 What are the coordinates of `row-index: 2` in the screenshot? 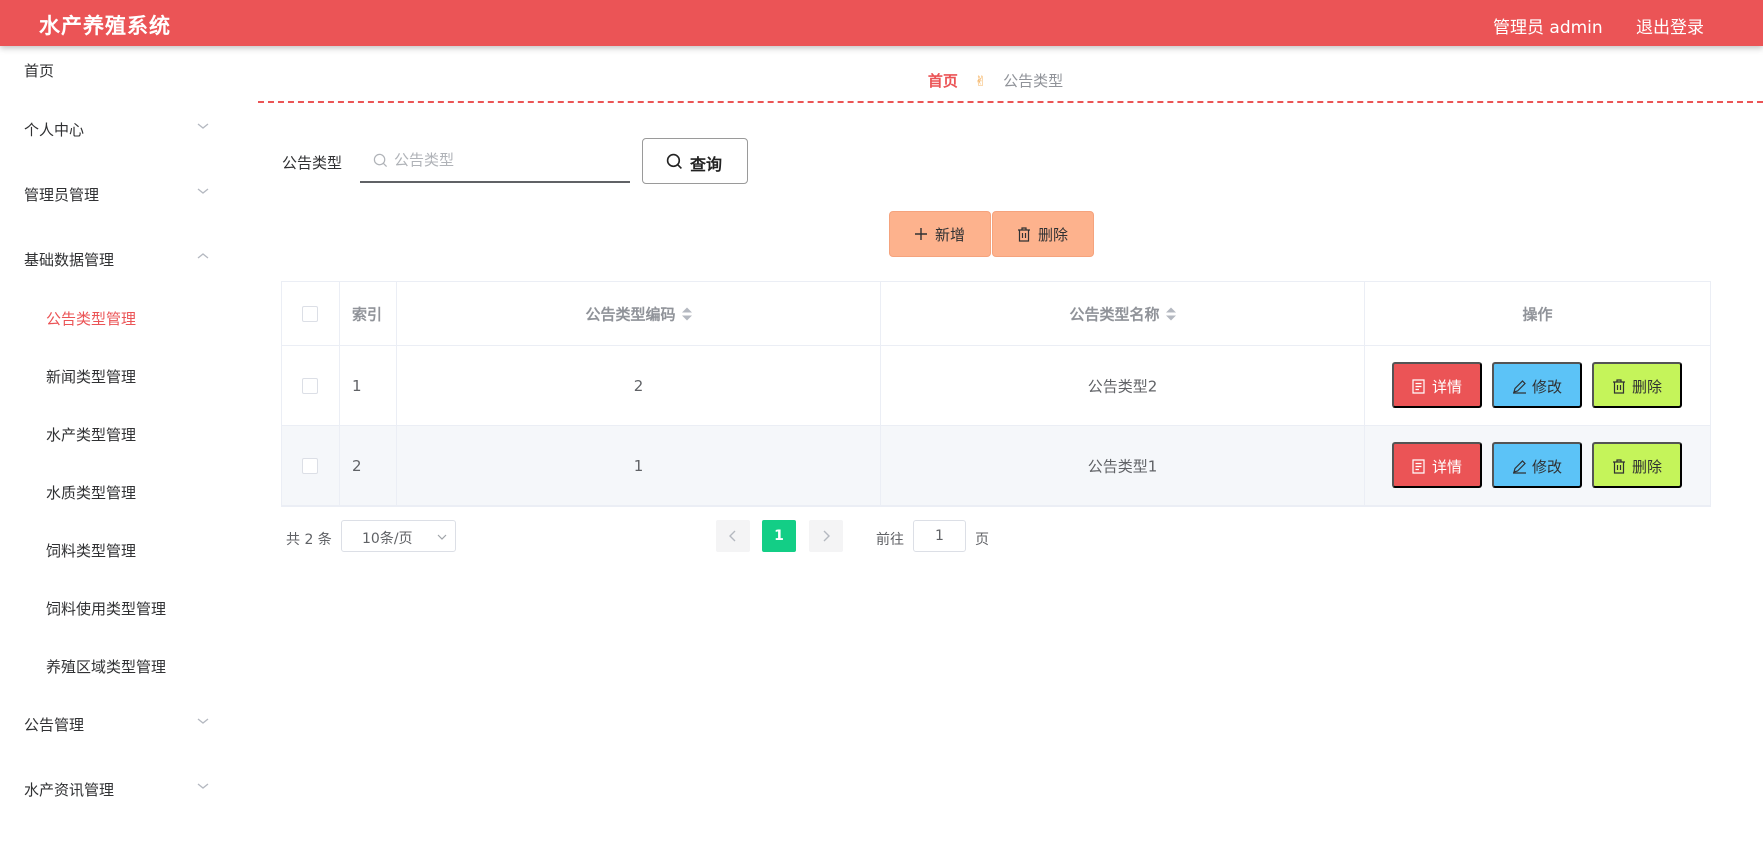 It's located at (357, 465).